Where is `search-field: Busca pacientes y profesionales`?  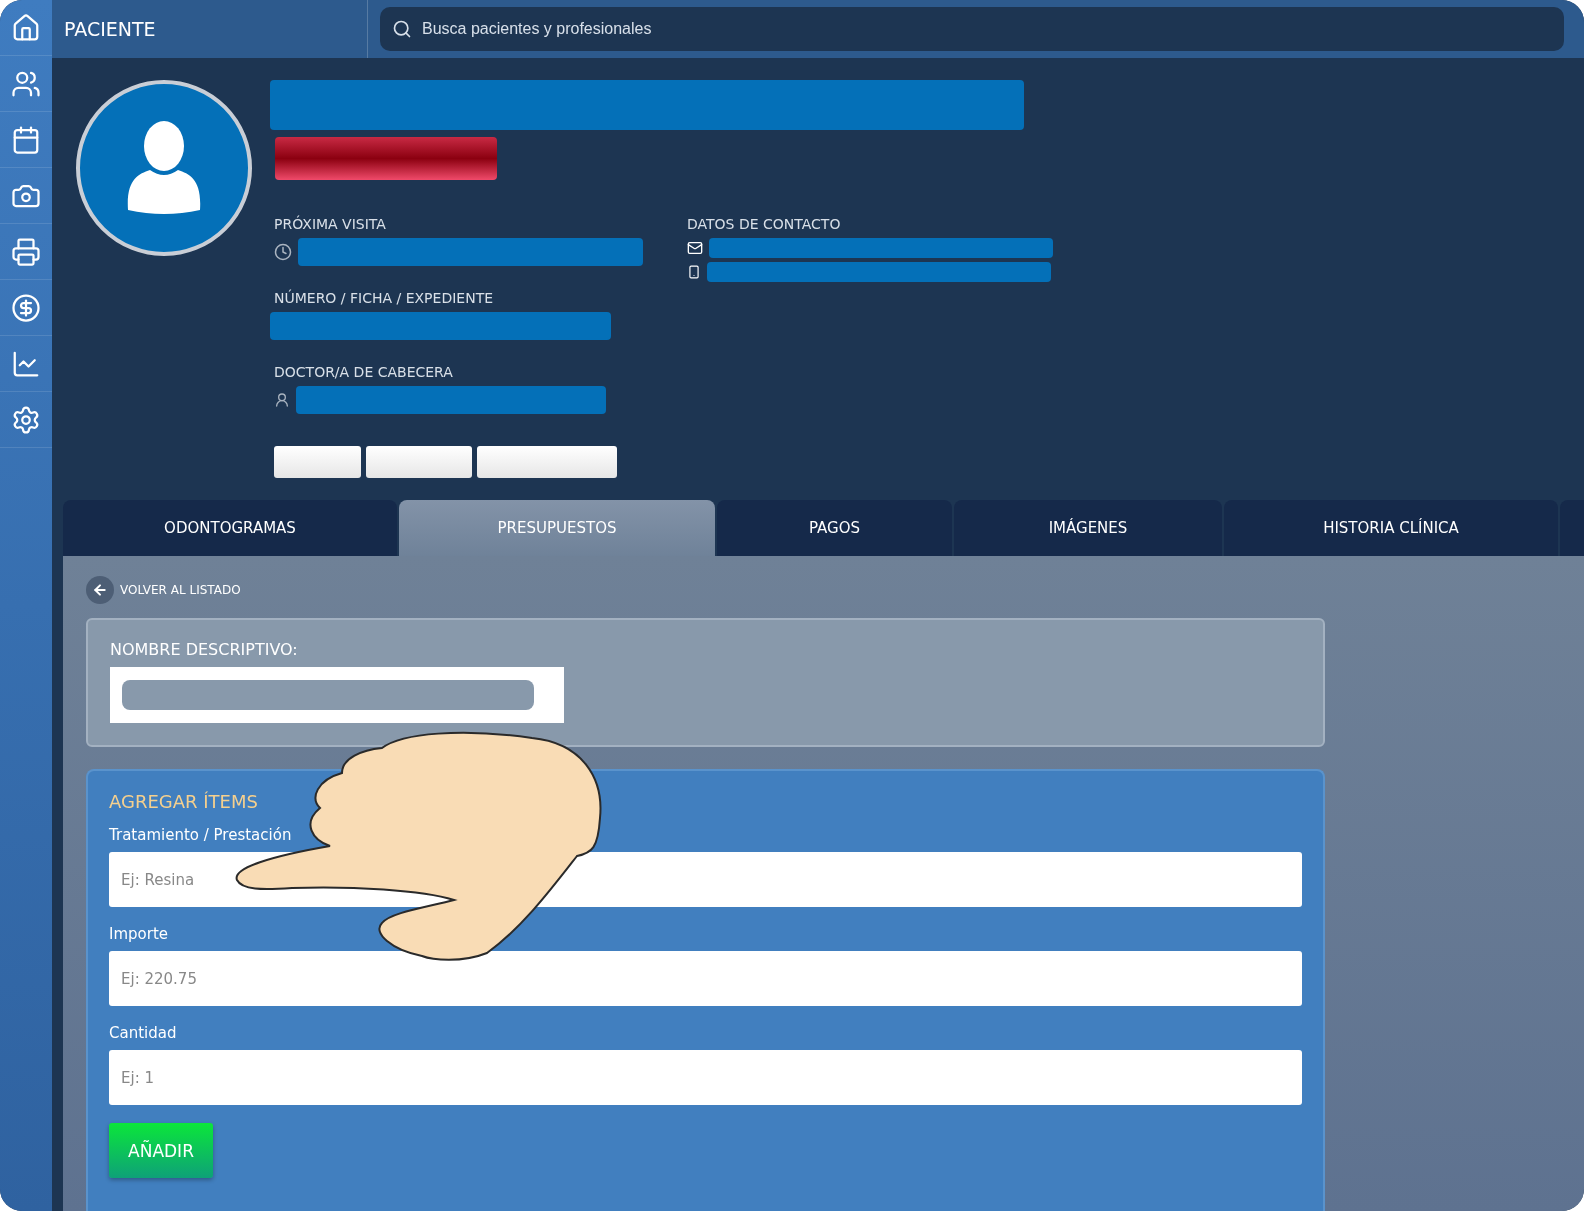 search-field: Busca pacientes y profesionales is located at coordinates (986, 29).